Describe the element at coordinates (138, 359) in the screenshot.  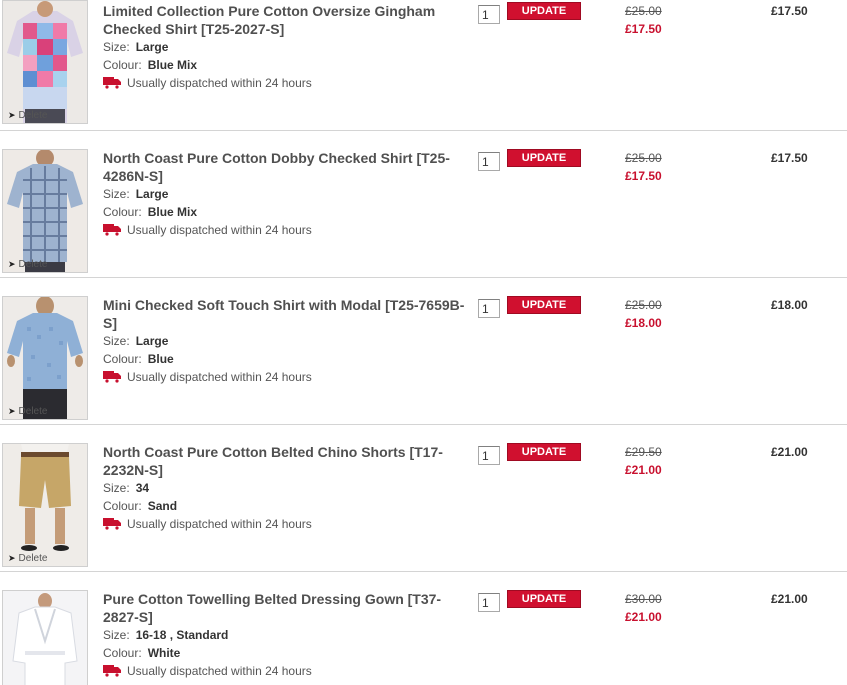
I see `colour-row: Colour: Blue` at that location.